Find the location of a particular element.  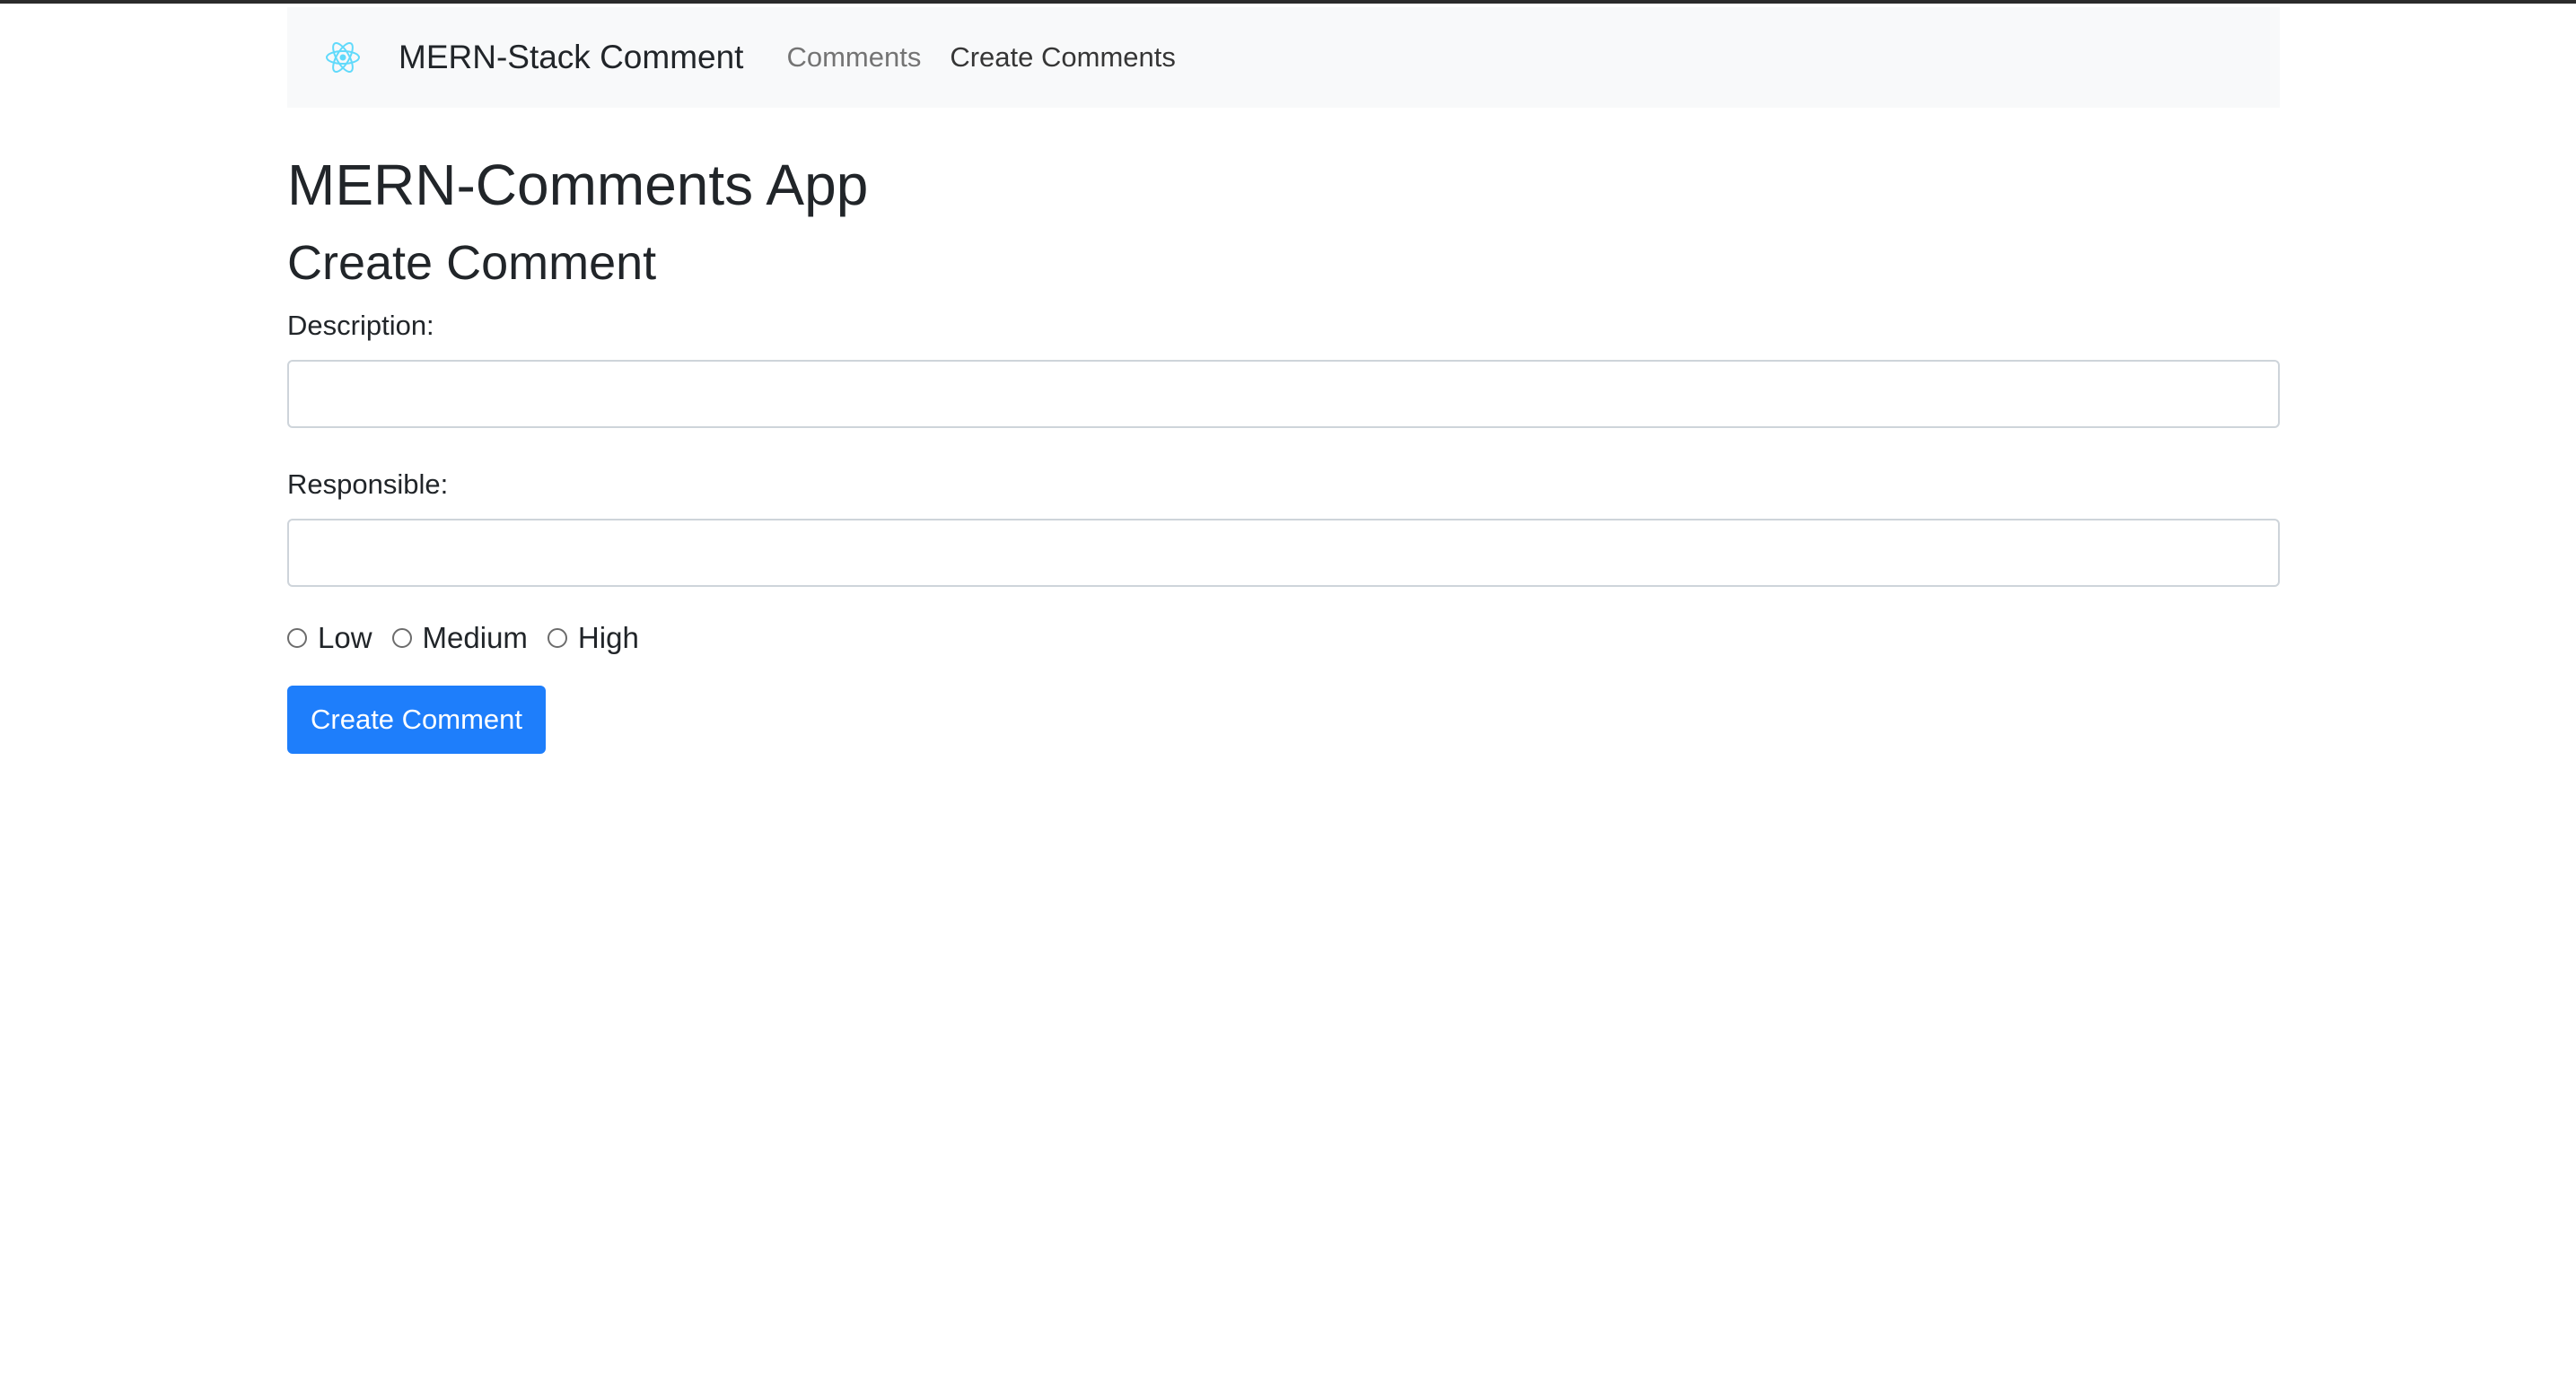

priority-low-label: Low is located at coordinates (345, 638).